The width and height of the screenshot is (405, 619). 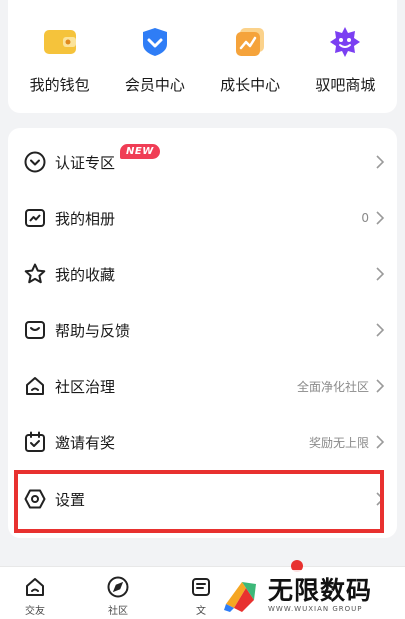 I want to click on growth-center-entry: 成长中心, so click(x=250, y=56).